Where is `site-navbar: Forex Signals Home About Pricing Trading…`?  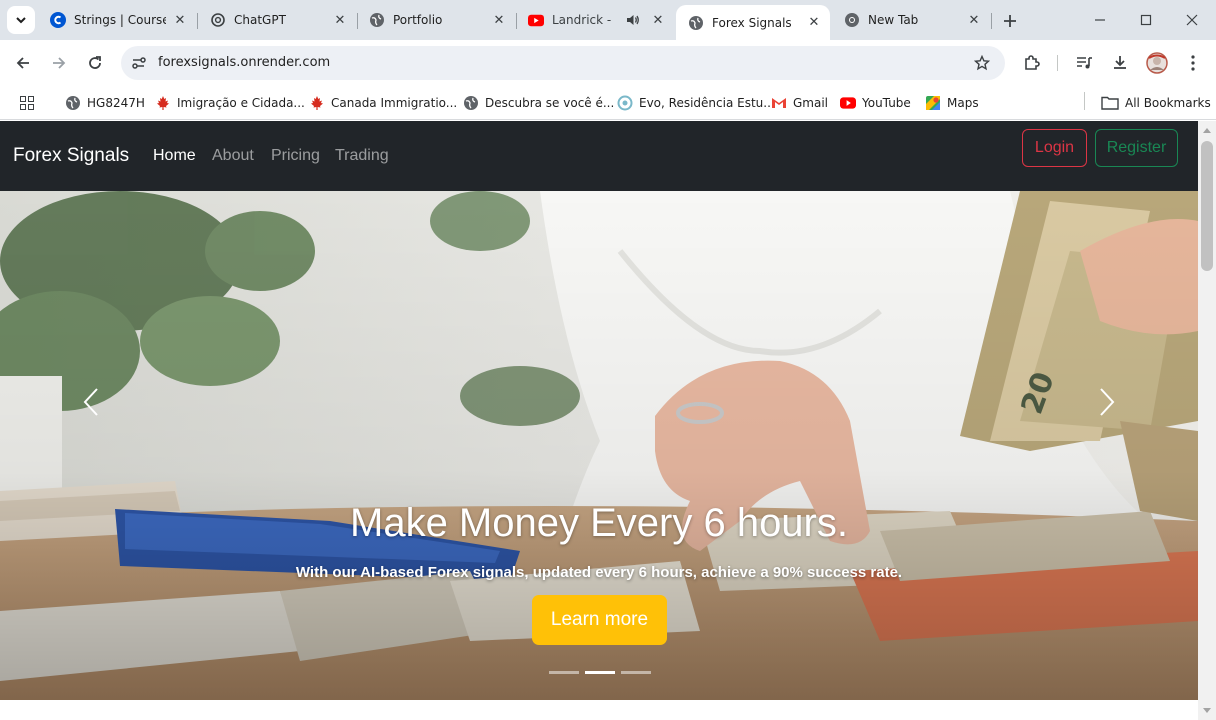
site-navbar: Forex Signals Home About Pricing Trading… is located at coordinates (599, 156).